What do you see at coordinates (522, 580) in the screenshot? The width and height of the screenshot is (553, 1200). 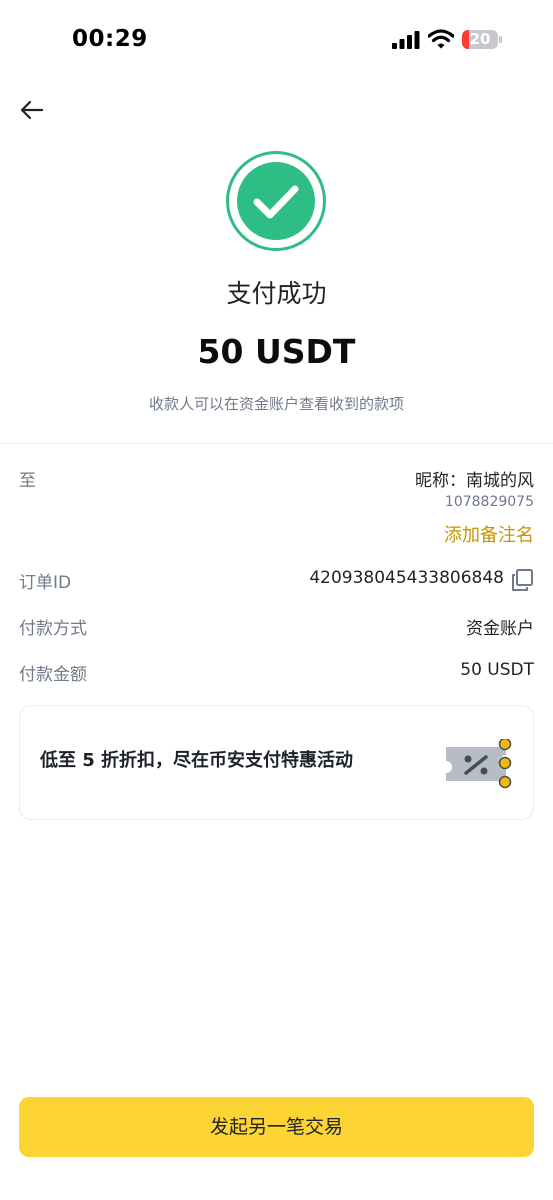 I see `copy-icon` at bounding box center [522, 580].